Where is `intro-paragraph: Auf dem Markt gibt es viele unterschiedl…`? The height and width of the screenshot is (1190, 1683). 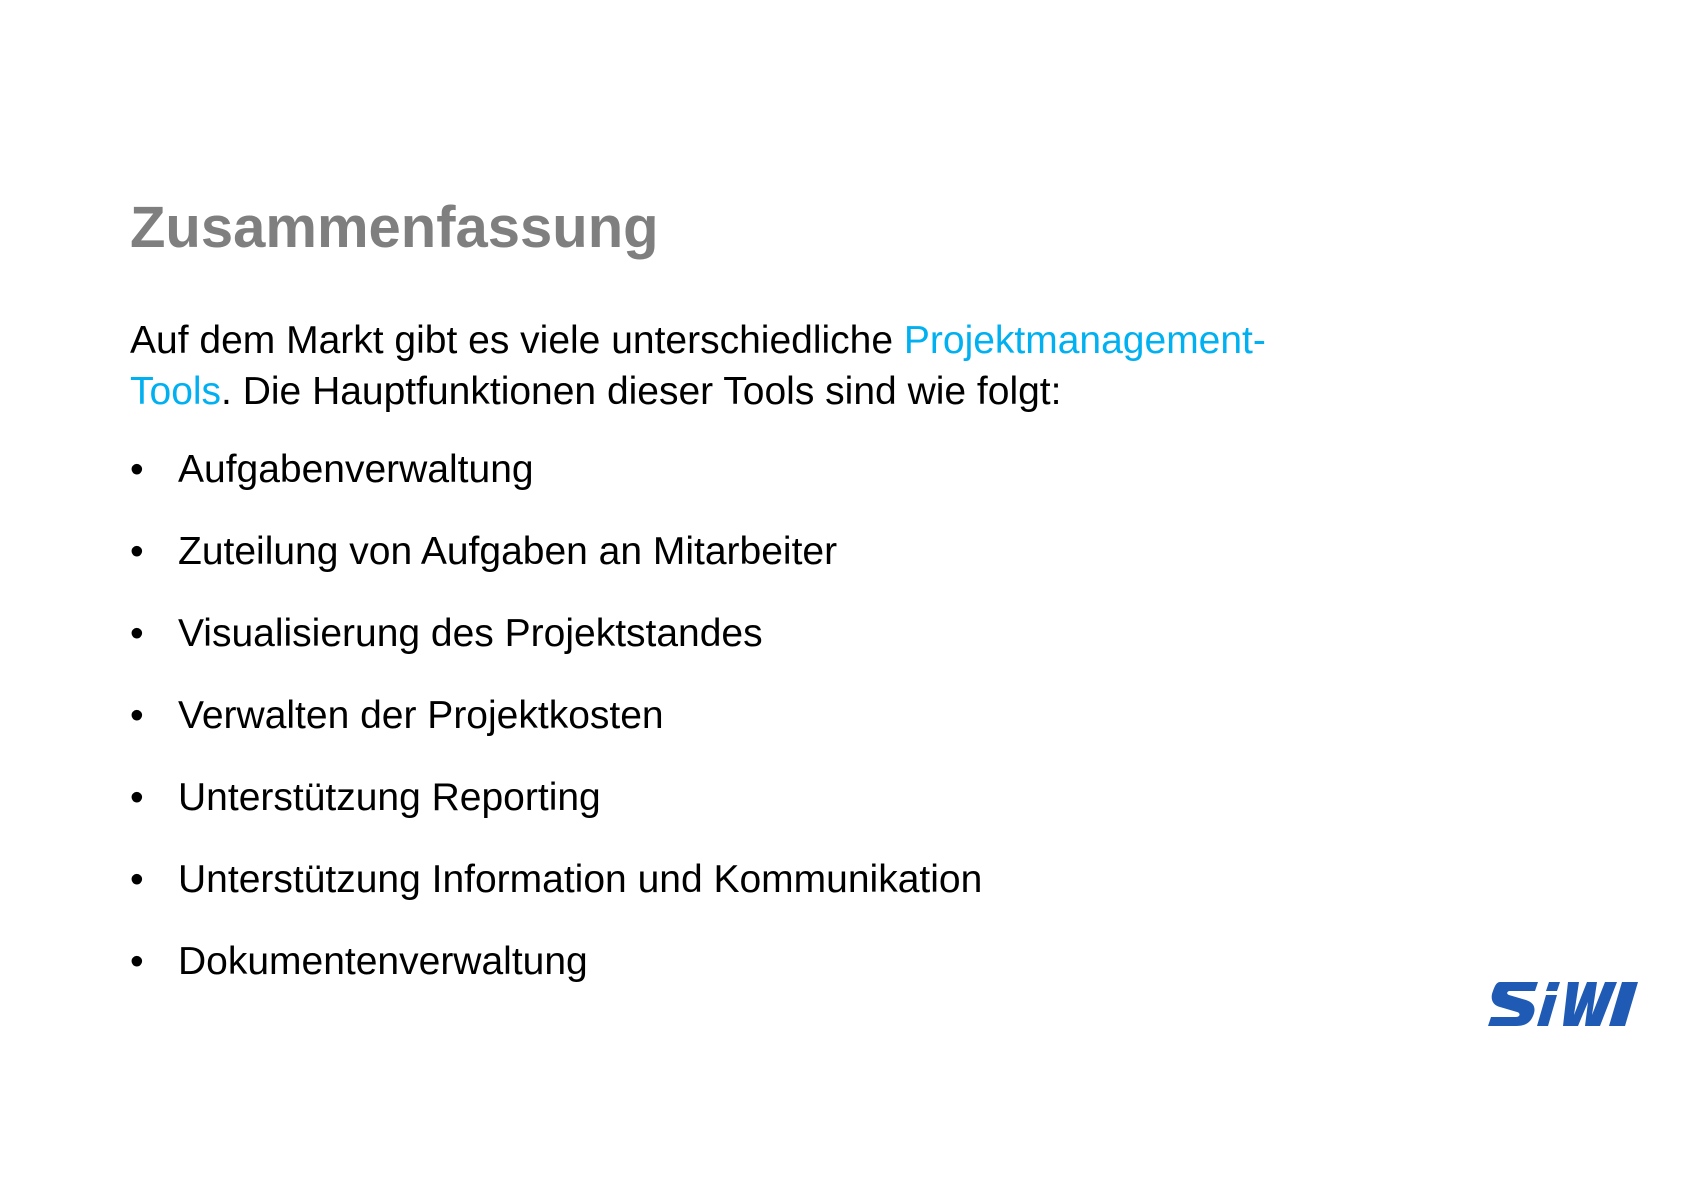
intro-paragraph: Auf dem Markt gibt es viele unterschiedl… is located at coordinates (780, 366).